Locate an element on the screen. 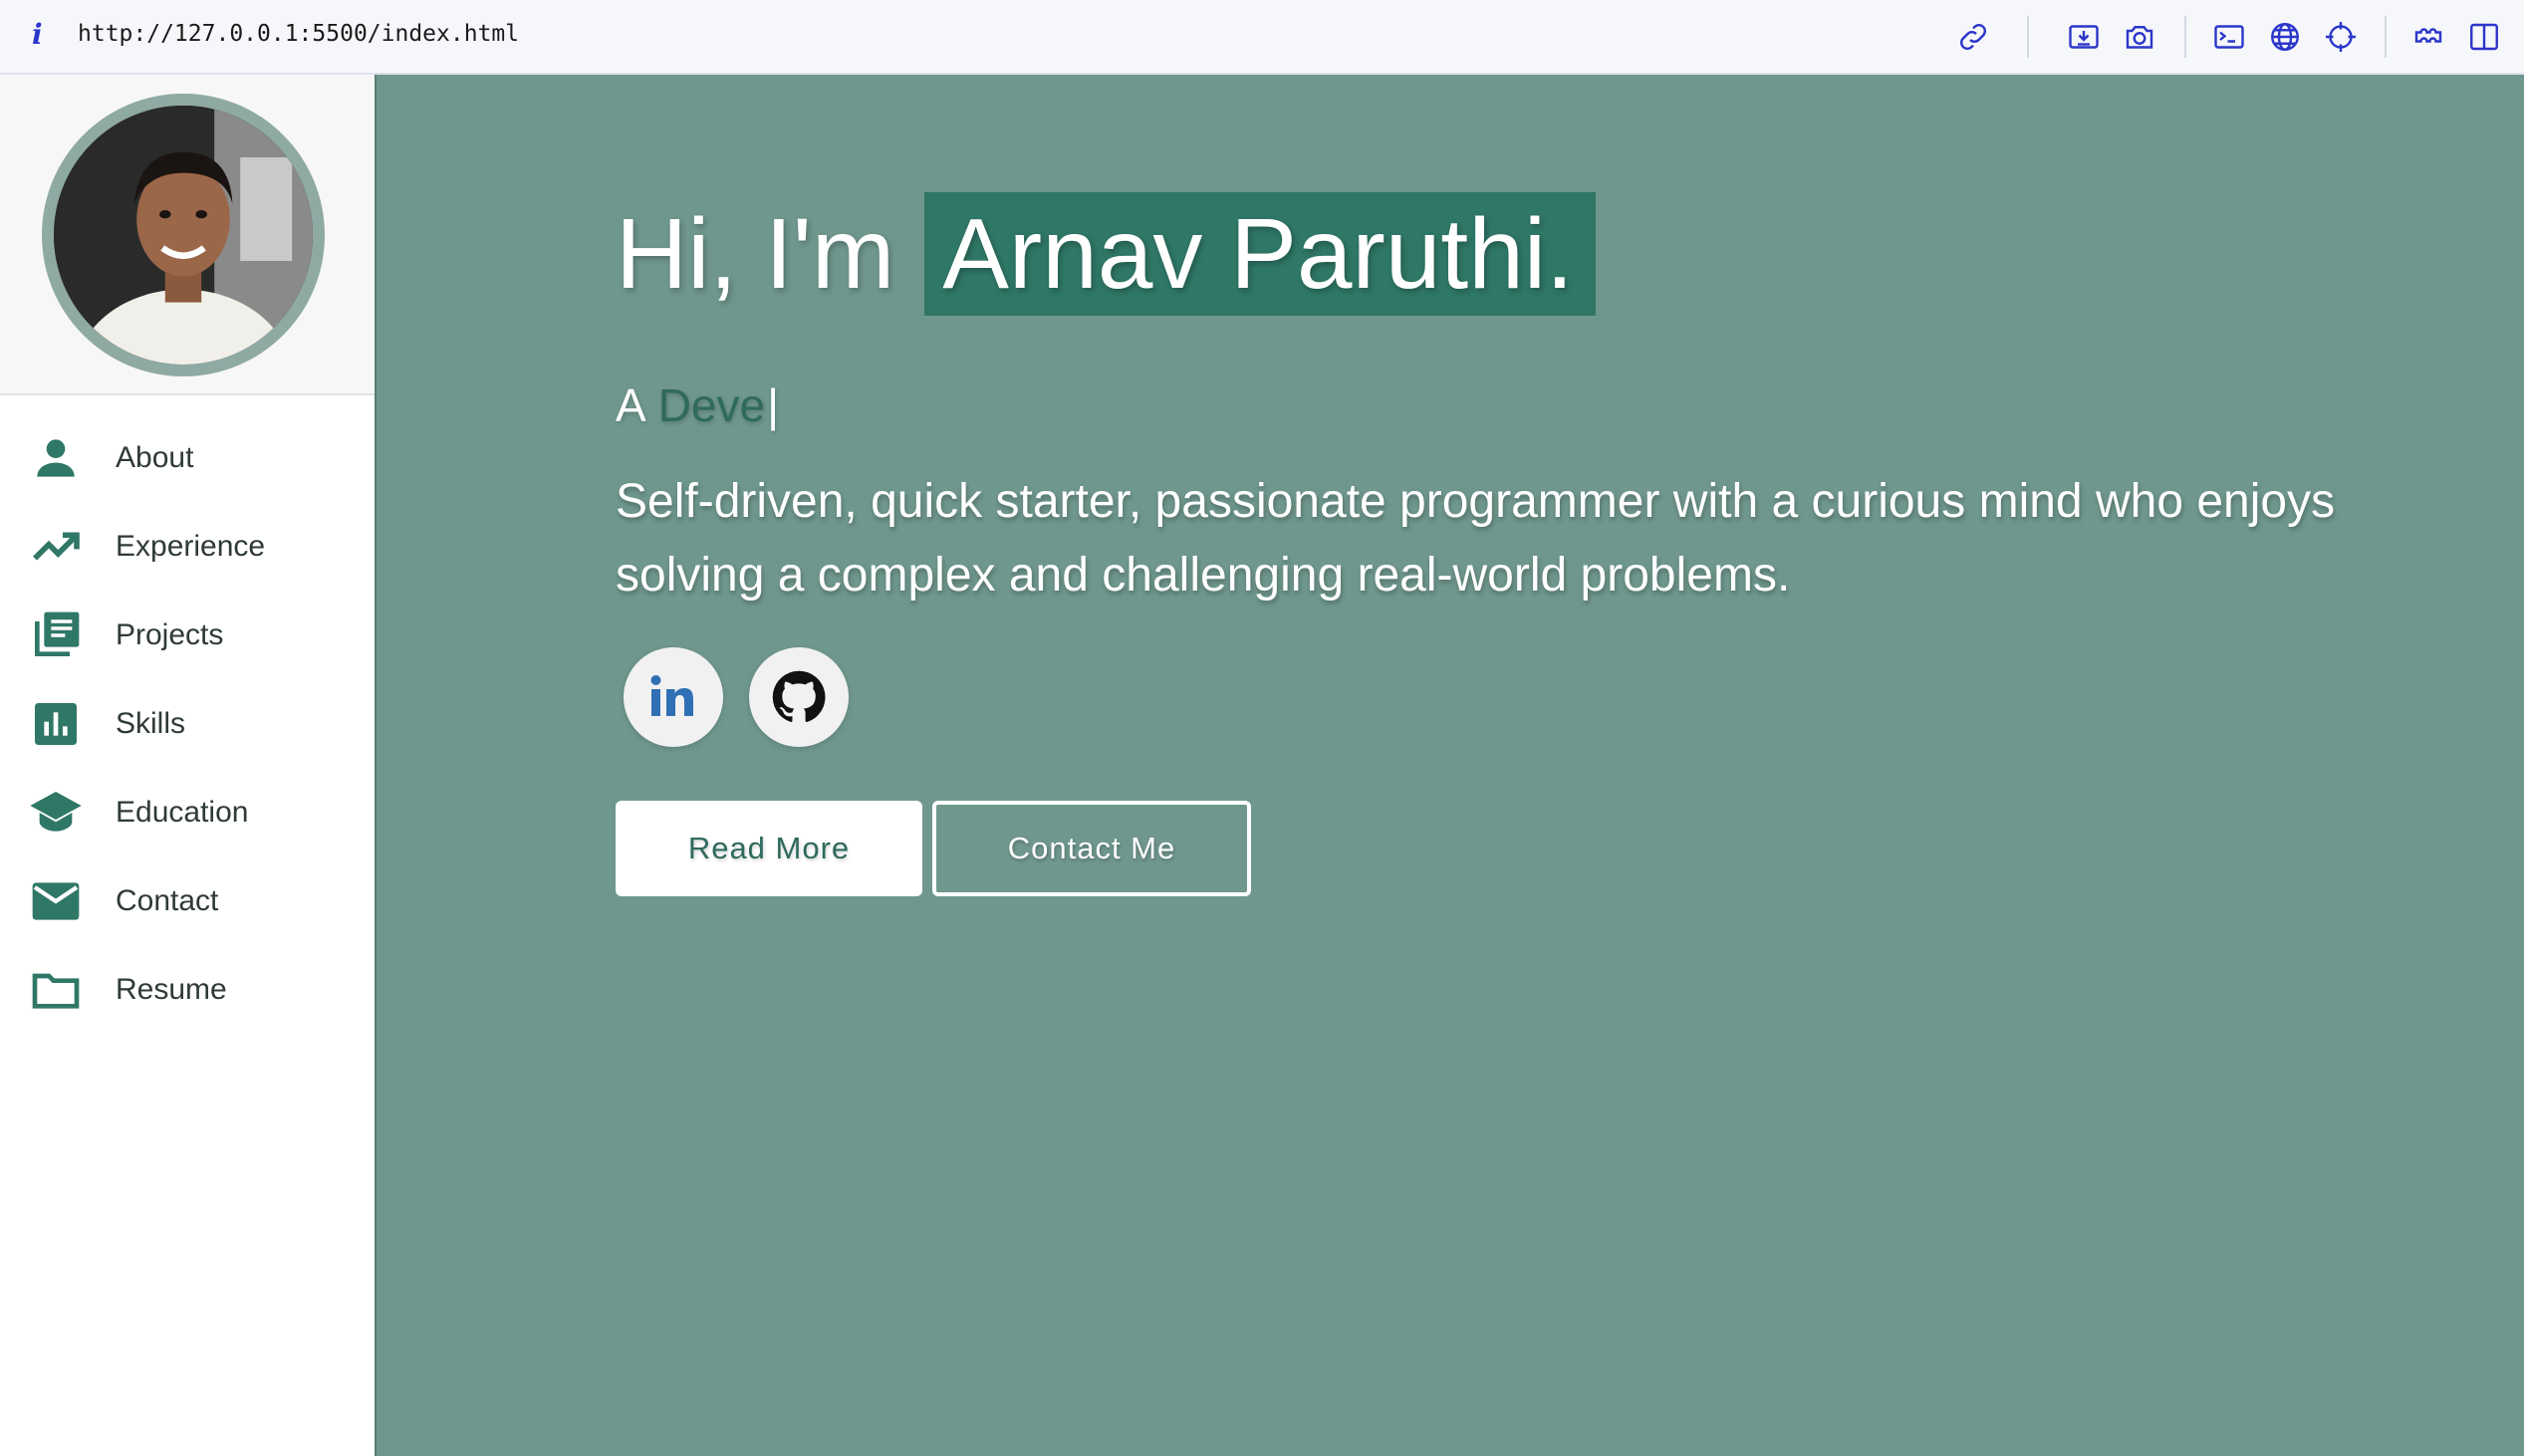 This screenshot has width=2524, height=1456. typed-prefix: A is located at coordinates (631, 405).